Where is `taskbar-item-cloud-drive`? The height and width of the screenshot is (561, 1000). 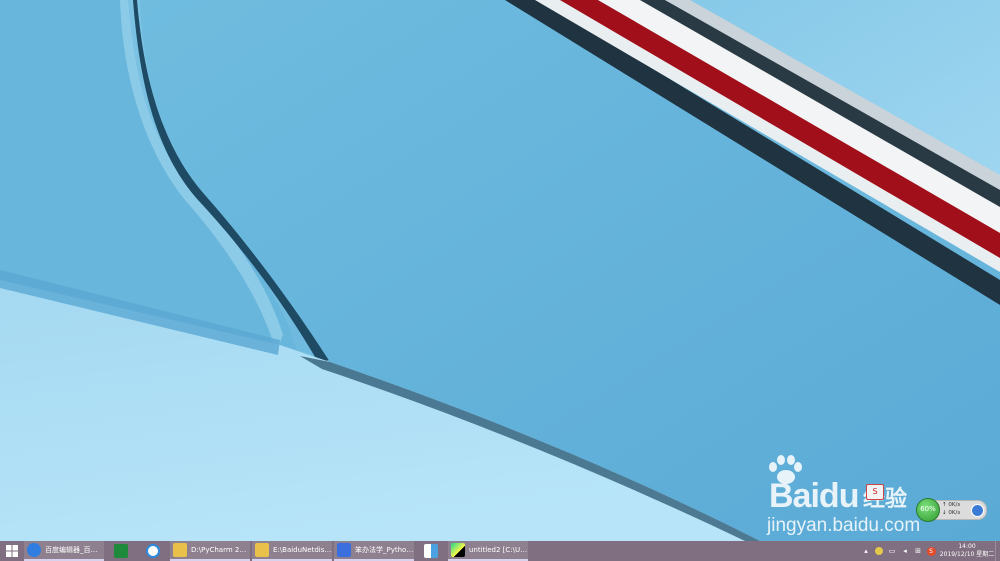
taskbar-item-cloud-drive is located at coordinates (153, 551).